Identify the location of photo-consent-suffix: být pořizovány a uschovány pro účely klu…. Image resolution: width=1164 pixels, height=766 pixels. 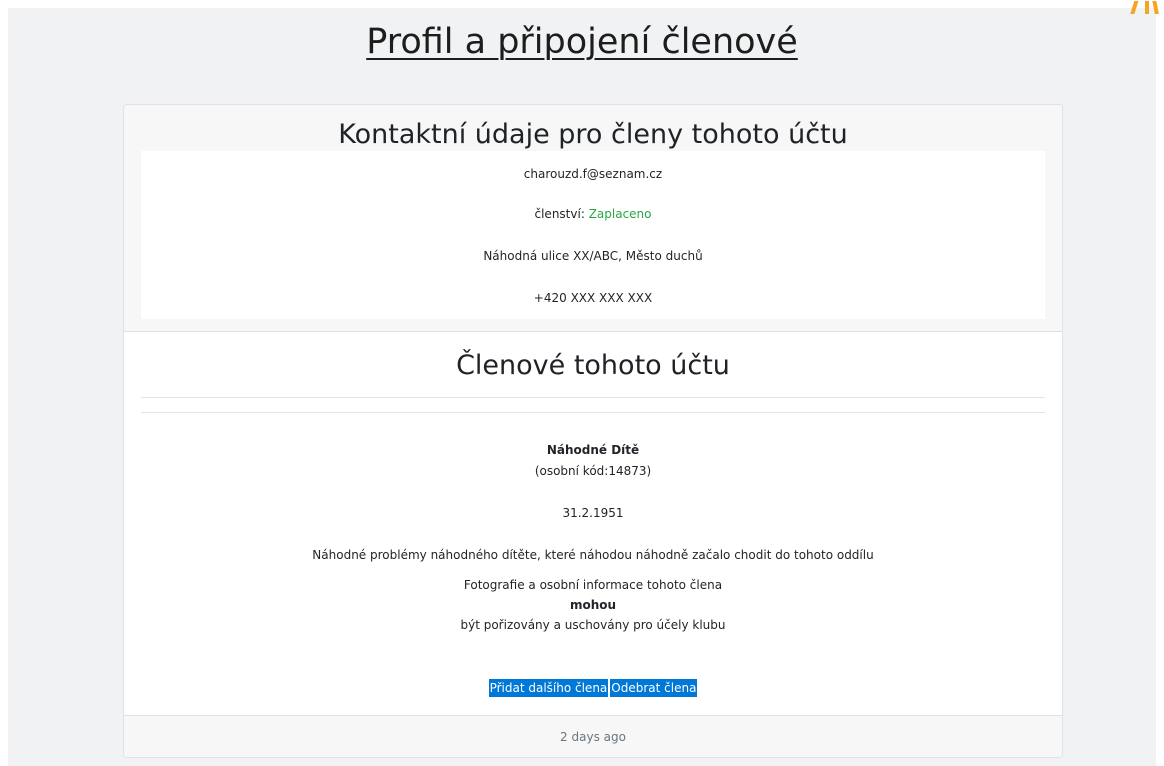
(593, 625).